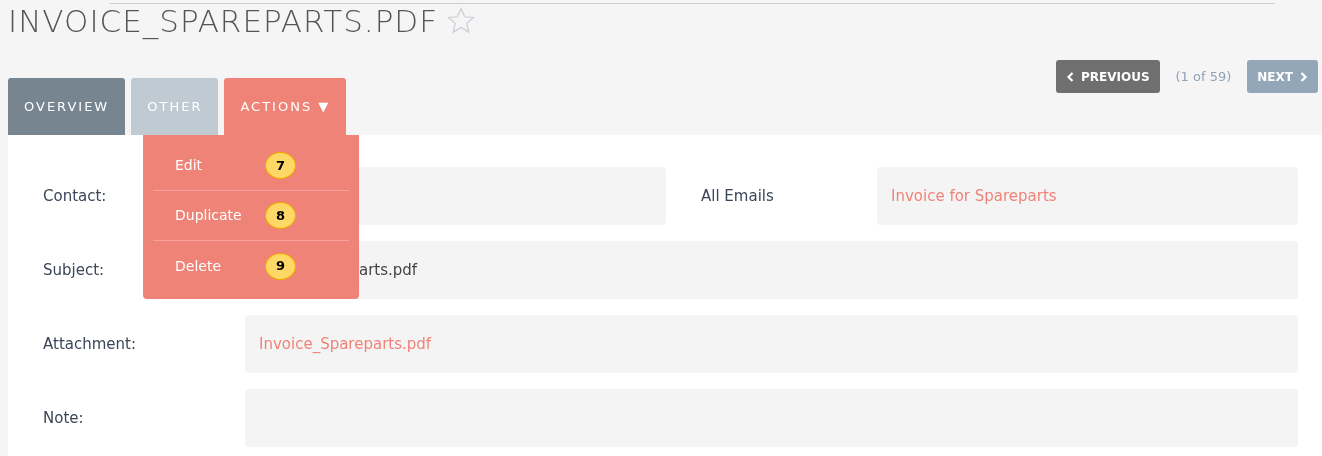  I want to click on chevron-right-icon, so click(1303, 77).